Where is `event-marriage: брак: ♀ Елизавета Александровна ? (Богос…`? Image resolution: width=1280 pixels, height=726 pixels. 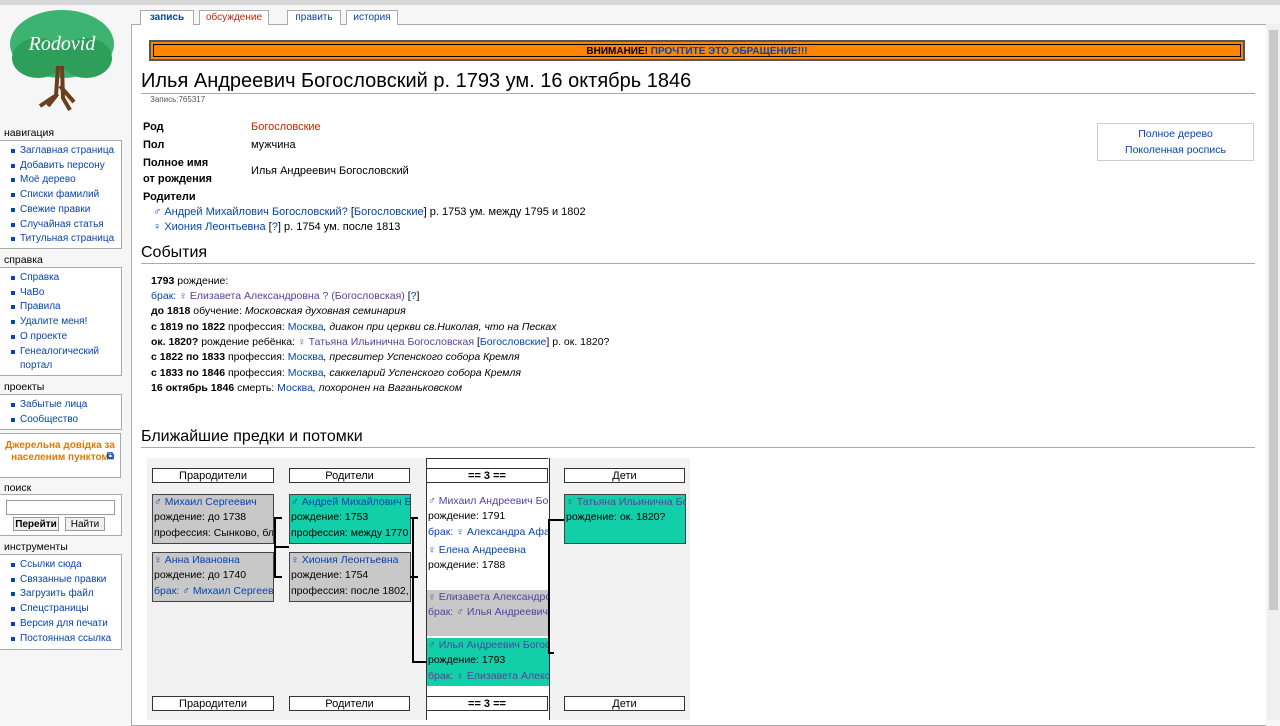
event-marriage: брак: ♀ Елизавета Александровна ? (Богос… is located at coordinates (285, 296).